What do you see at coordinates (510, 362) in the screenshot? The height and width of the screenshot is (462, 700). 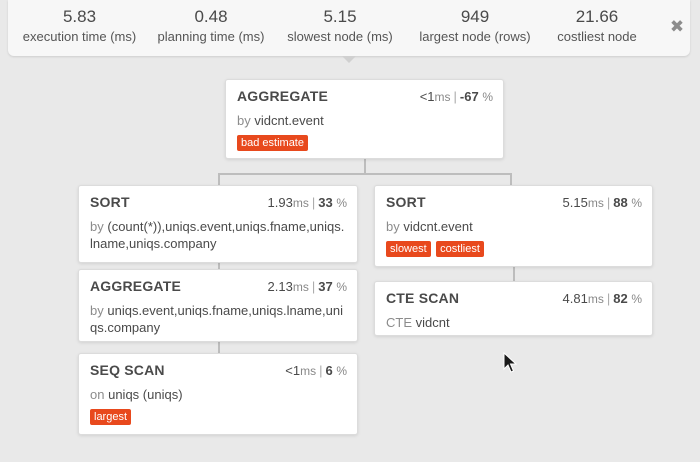 I see `mouse-cursor-icon` at bounding box center [510, 362].